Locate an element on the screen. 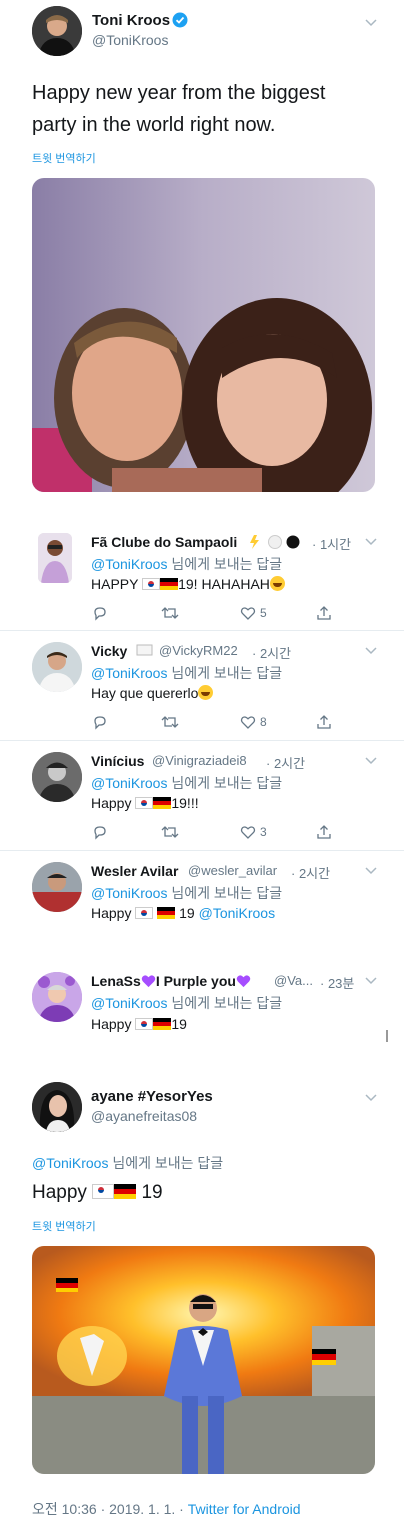 This screenshot has height=1539, width=404. action-bar: 8 is located at coordinates (213, 722).